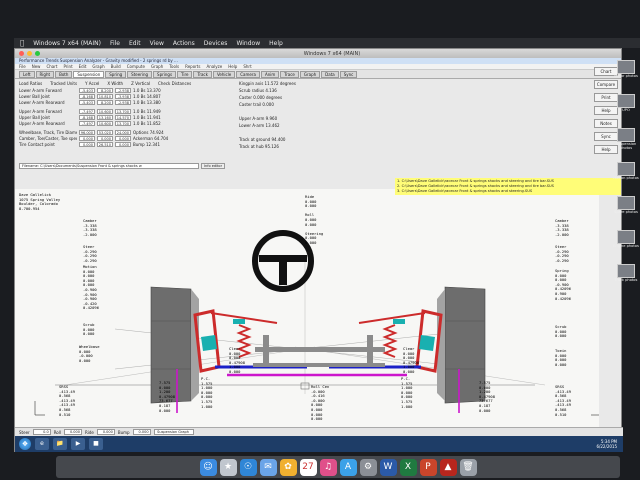 This screenshot has width=640, height=480. Describe the element at coordinates (41, 432) in the screenshot. I see `steer-input: 0.0` at that location.